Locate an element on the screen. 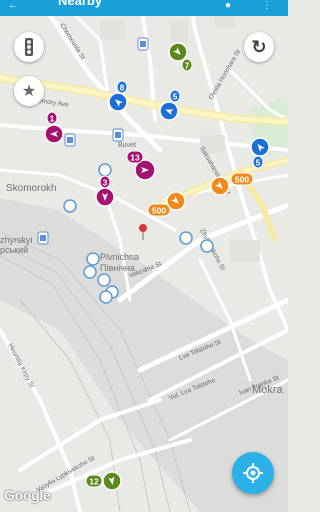 Image resolution: width=320 pixels, height=512 pixels. favorites-button: ★ is located at coordinates (29, 91).